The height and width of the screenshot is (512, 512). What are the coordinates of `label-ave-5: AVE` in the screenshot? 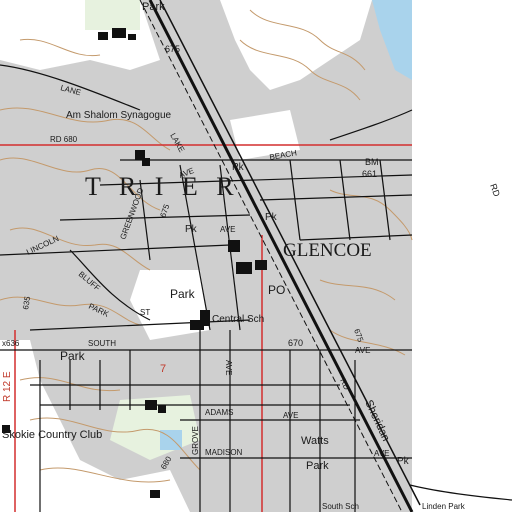 It's located at (381, 453).